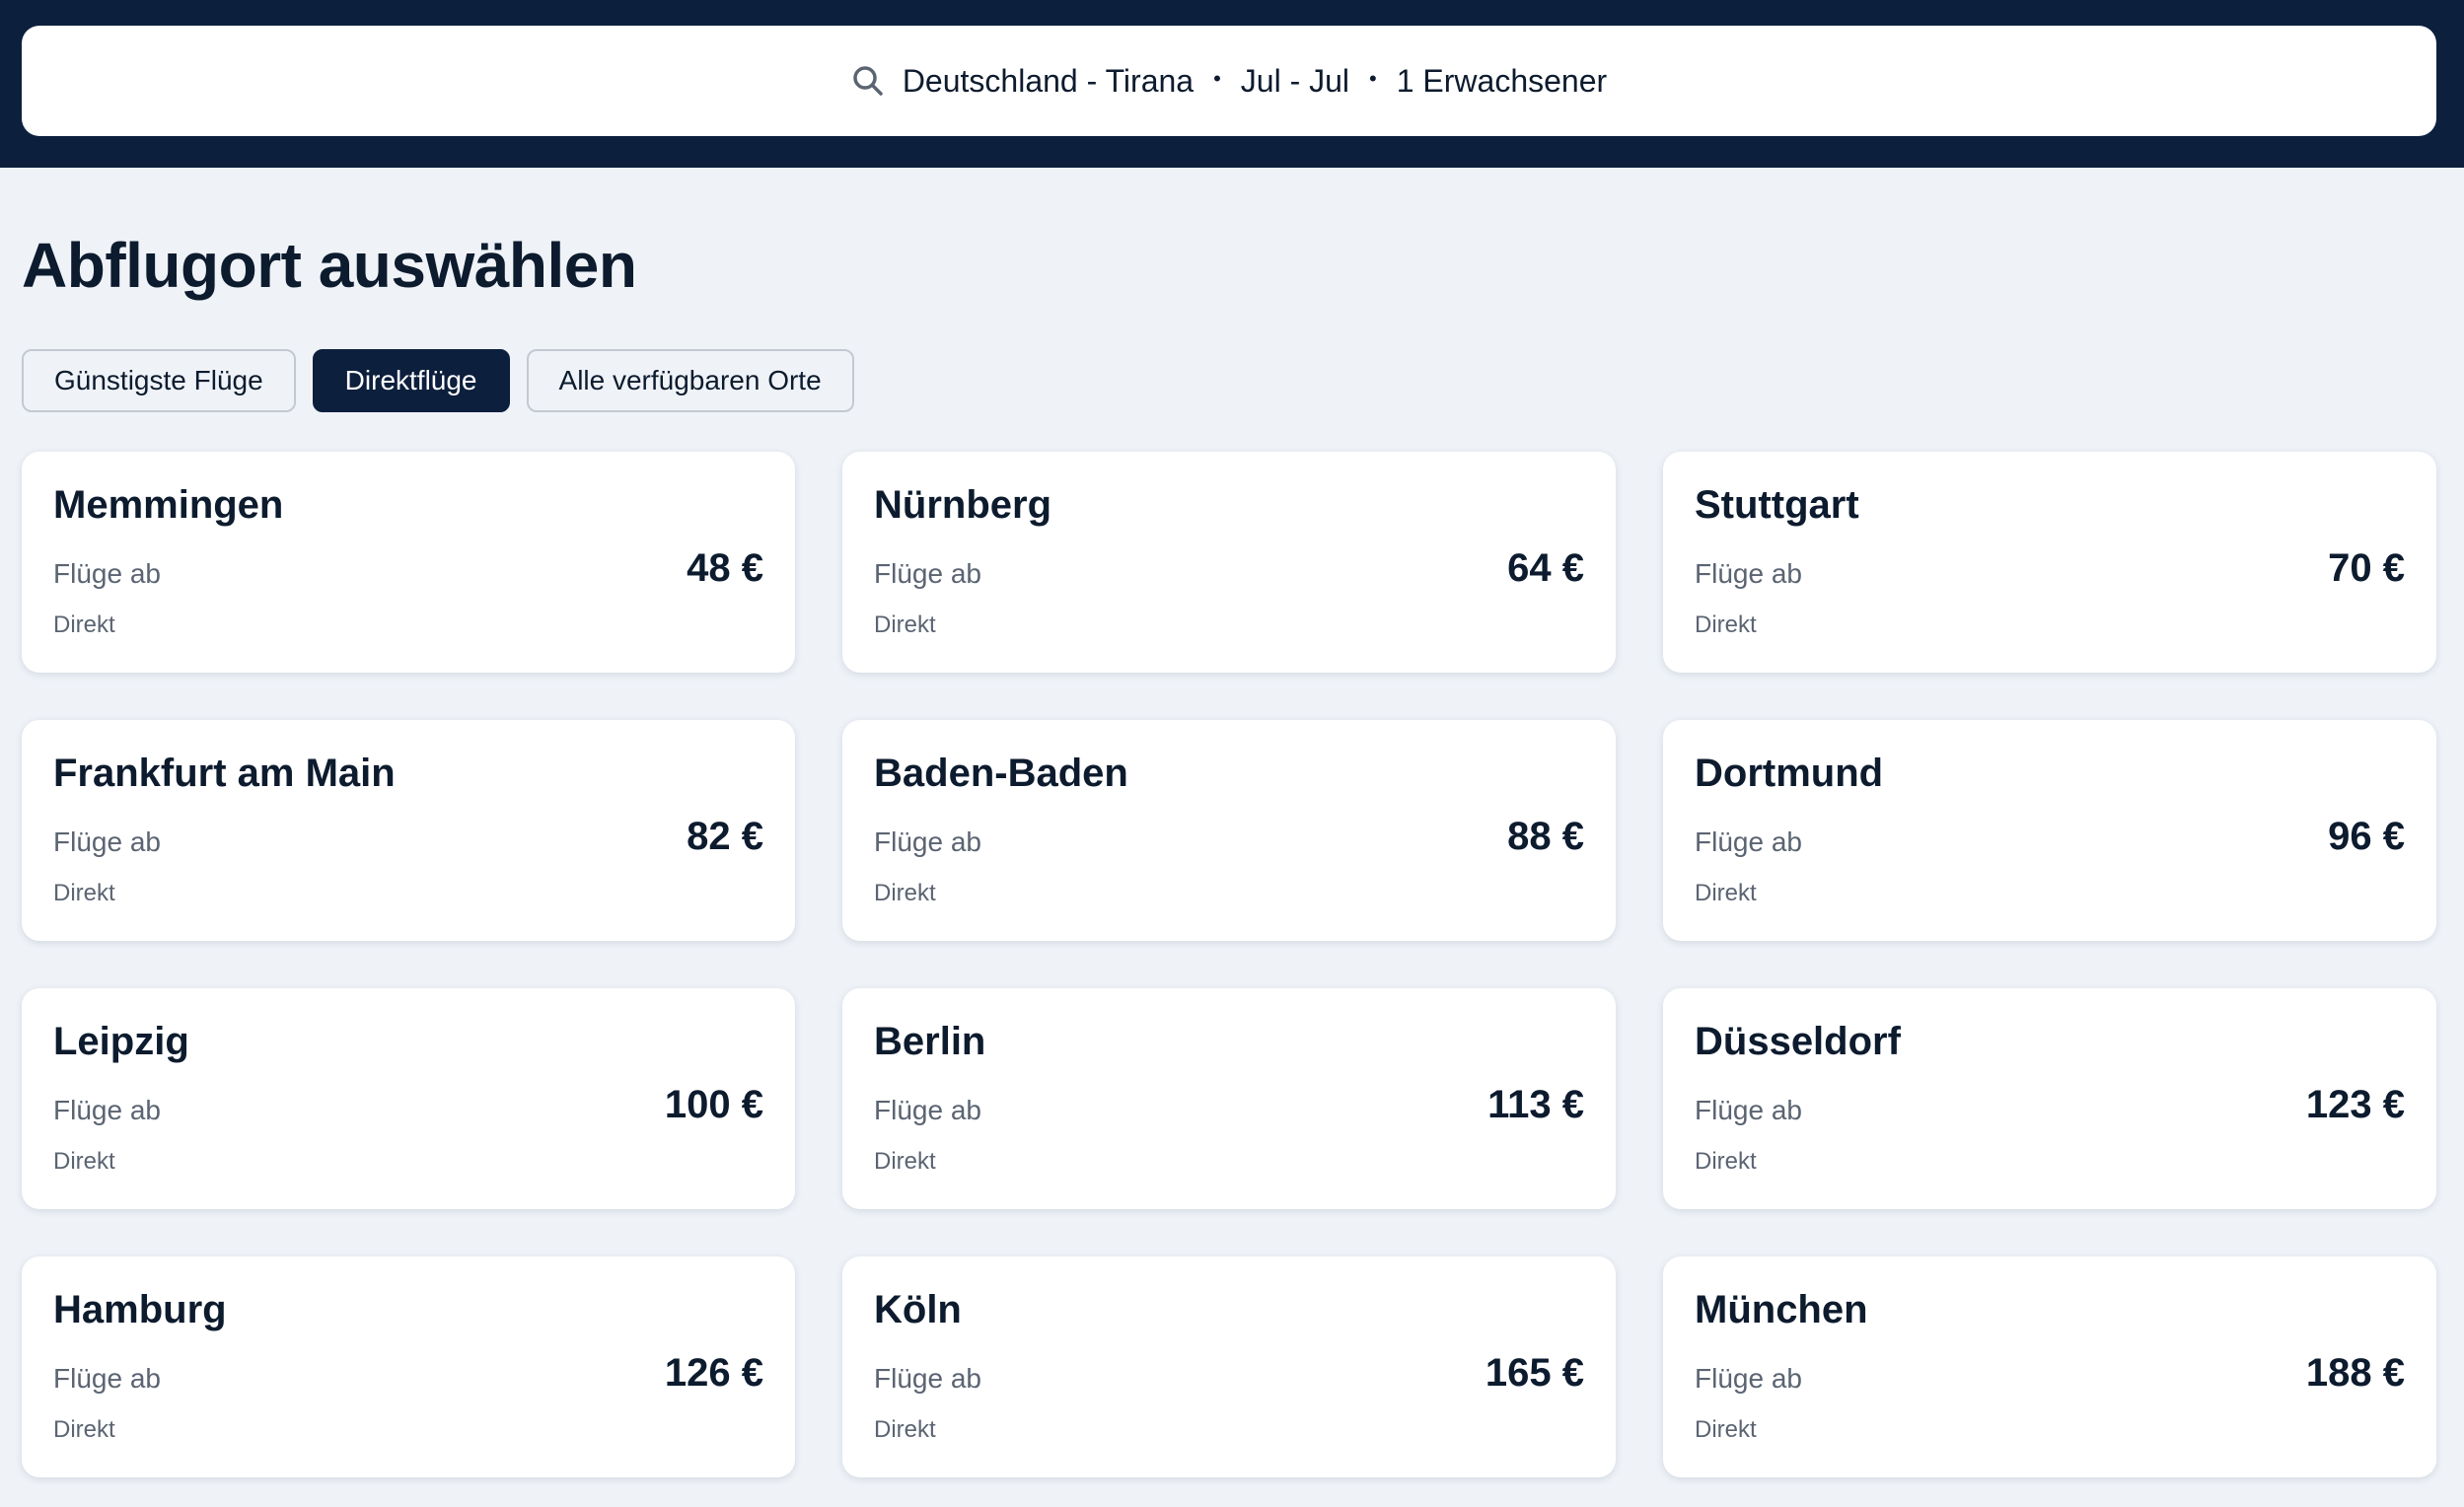 This screenshot has width=2464, height=1507. What do you see at coordinates (713, 1373) in the screenshot?
I see `price: 126 €` at bounding box center [713, 1373].